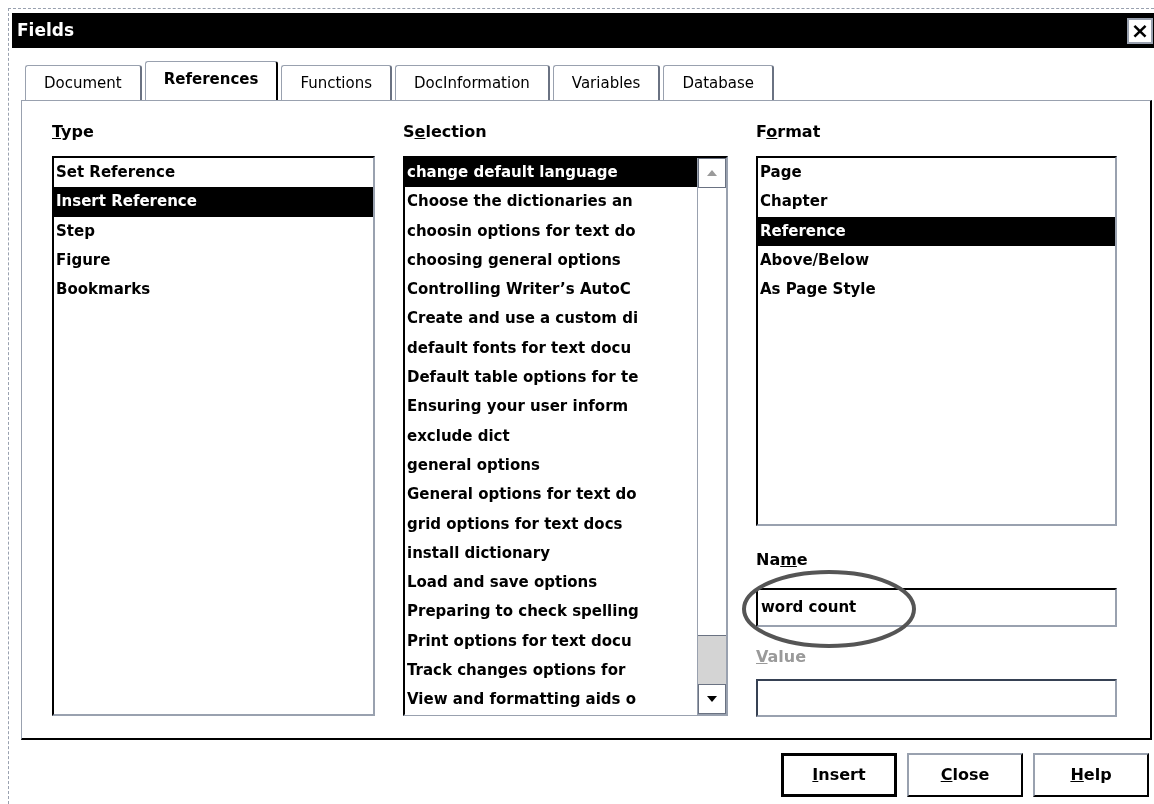  Describe the element at coordinates (788, 132) in the screenshot. I see `field-label: Format` at that location.